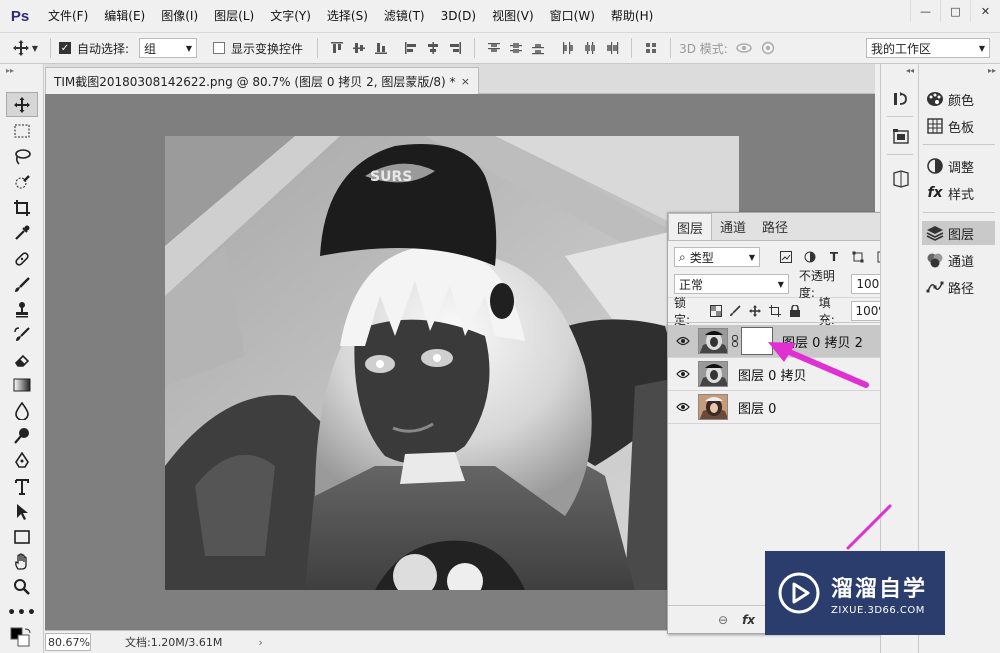  Describe the element at coordinates (735, 341) in the screenshot. I see `mask-link-icon` at that location.